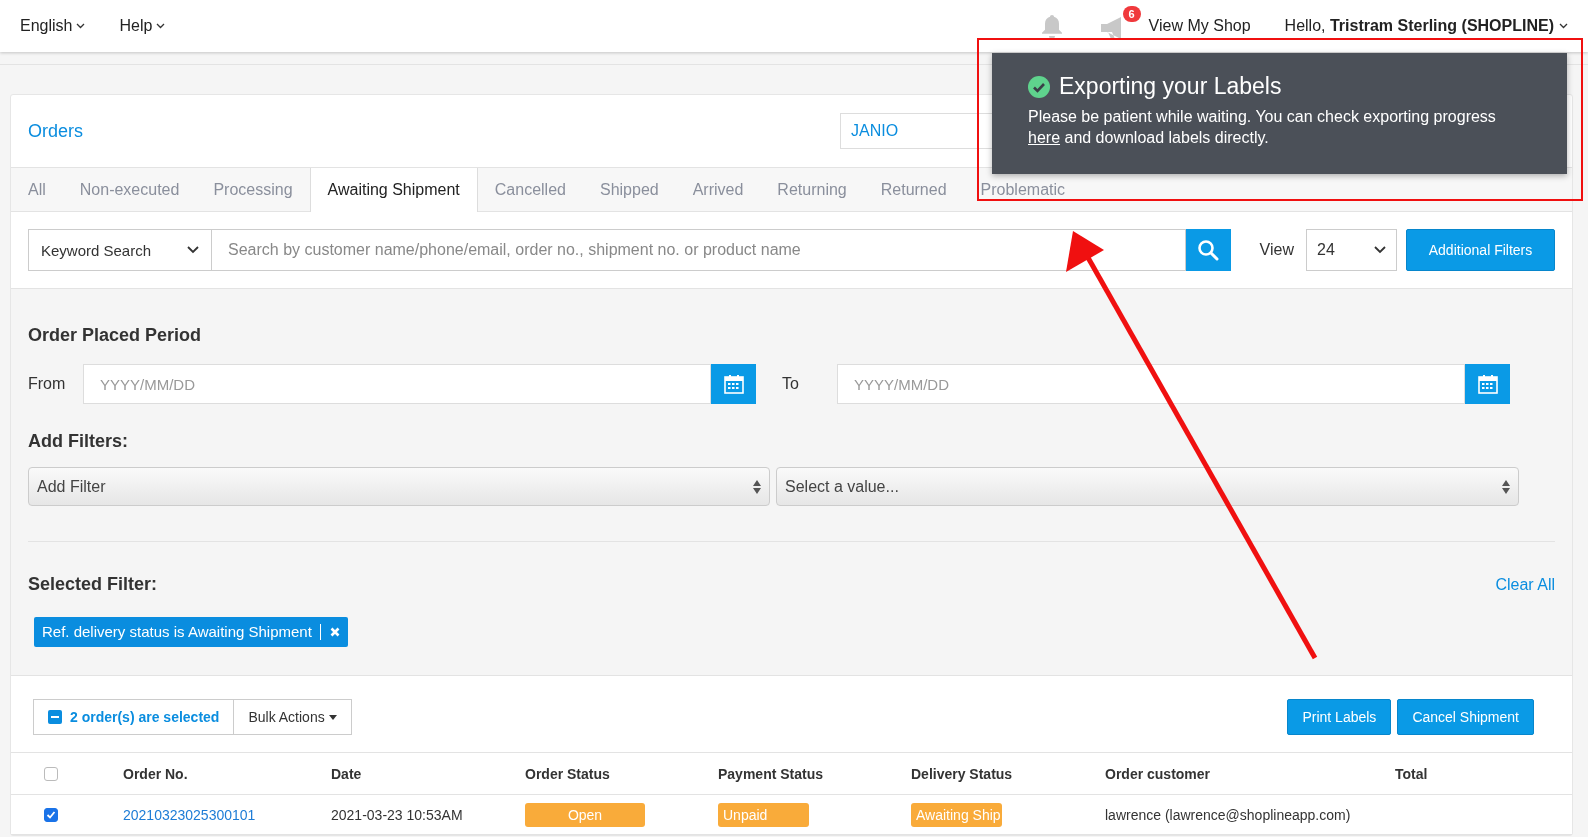 This screenshot has width=1588, height=837. Describe the element at coordinates (53, 26) in the screenshot. I see `menu-dropdown: English` at that location.